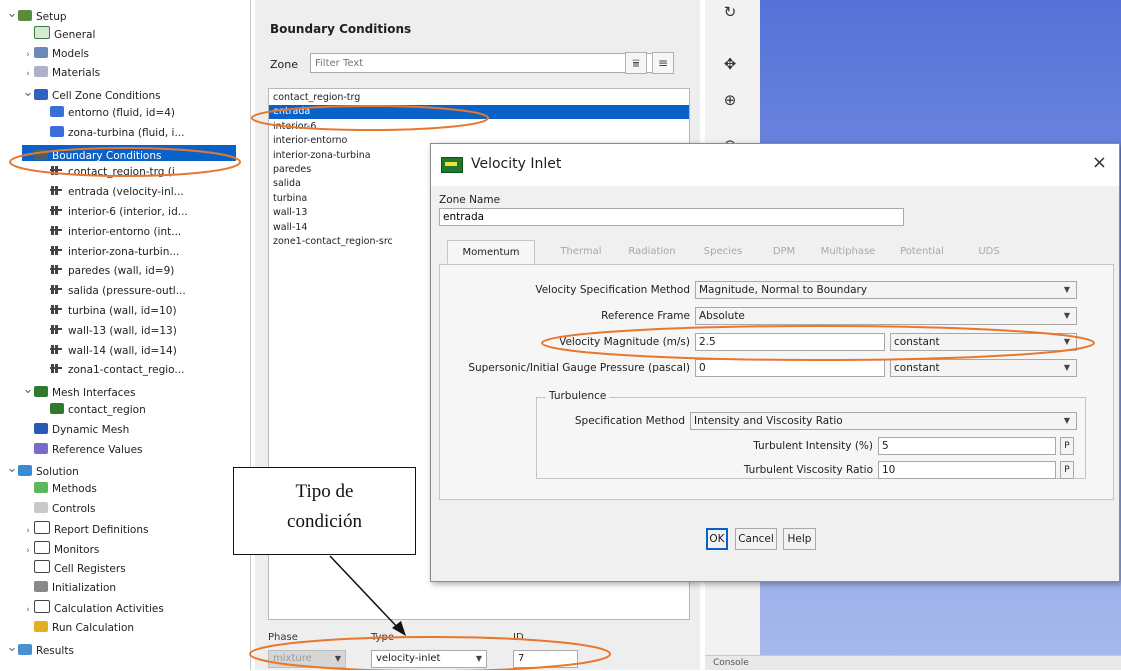 The height and width of the screenshot is (671, 1121). I want to click on tree-item: › Monitors, so click(60, 549).